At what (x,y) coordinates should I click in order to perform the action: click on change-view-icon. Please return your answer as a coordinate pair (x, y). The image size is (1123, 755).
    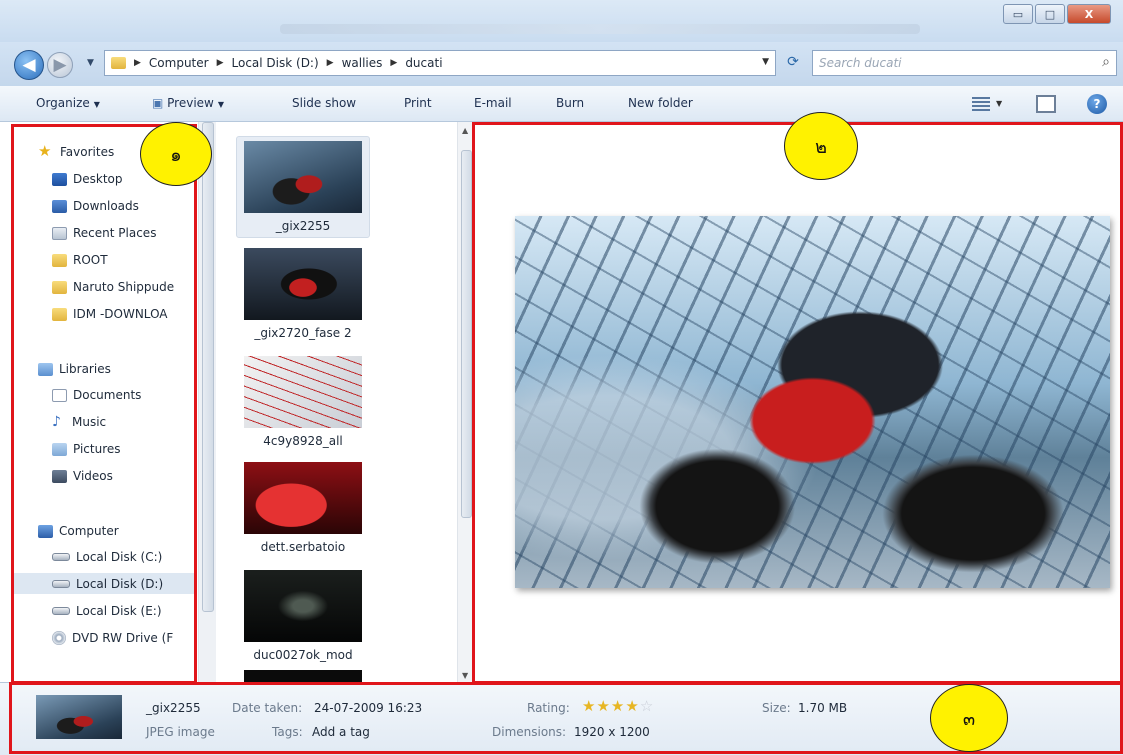
    Looking at the image, I should click on (981, 104).